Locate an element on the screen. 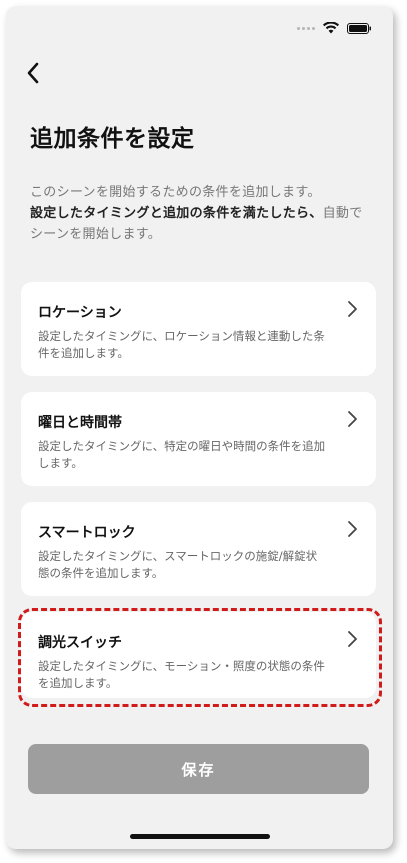  card-title: スマートロック is located at coordinates (87, 533).